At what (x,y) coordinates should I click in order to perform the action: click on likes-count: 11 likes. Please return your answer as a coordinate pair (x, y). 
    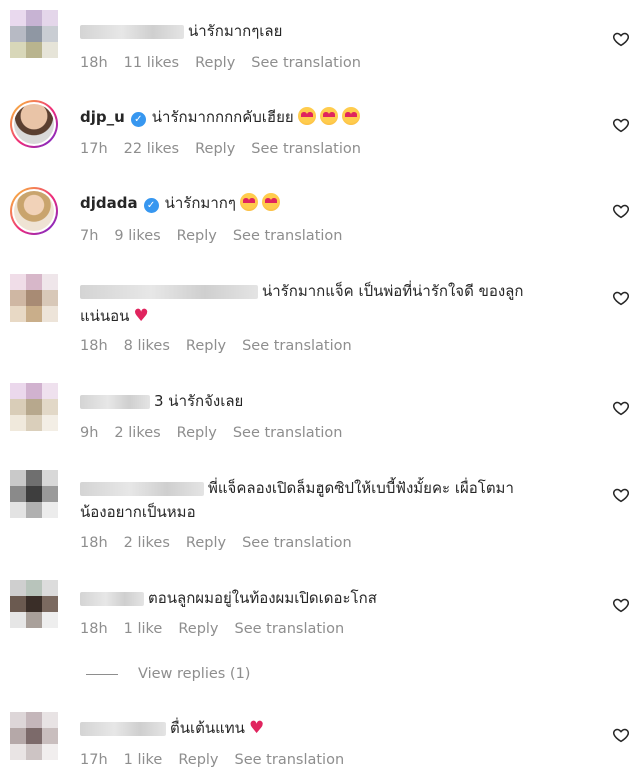
    Looking at the image, I should click on (151, 63).